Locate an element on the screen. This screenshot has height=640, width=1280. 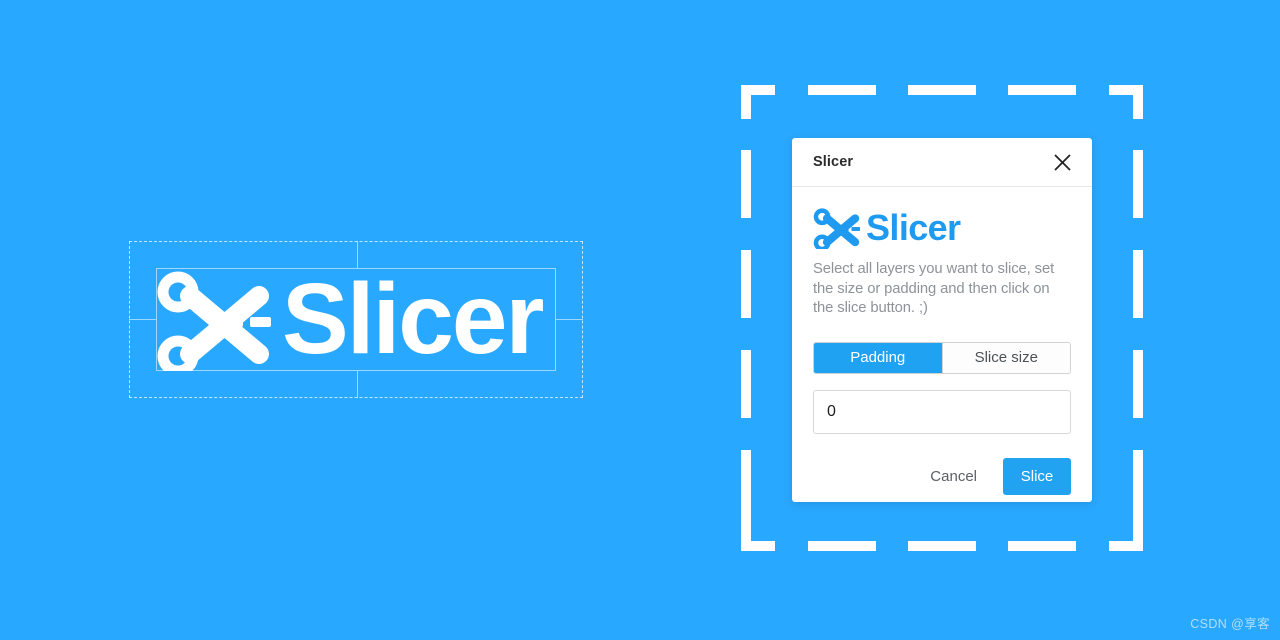
hero-mark: Slicer is located at coordinates (356, 319).